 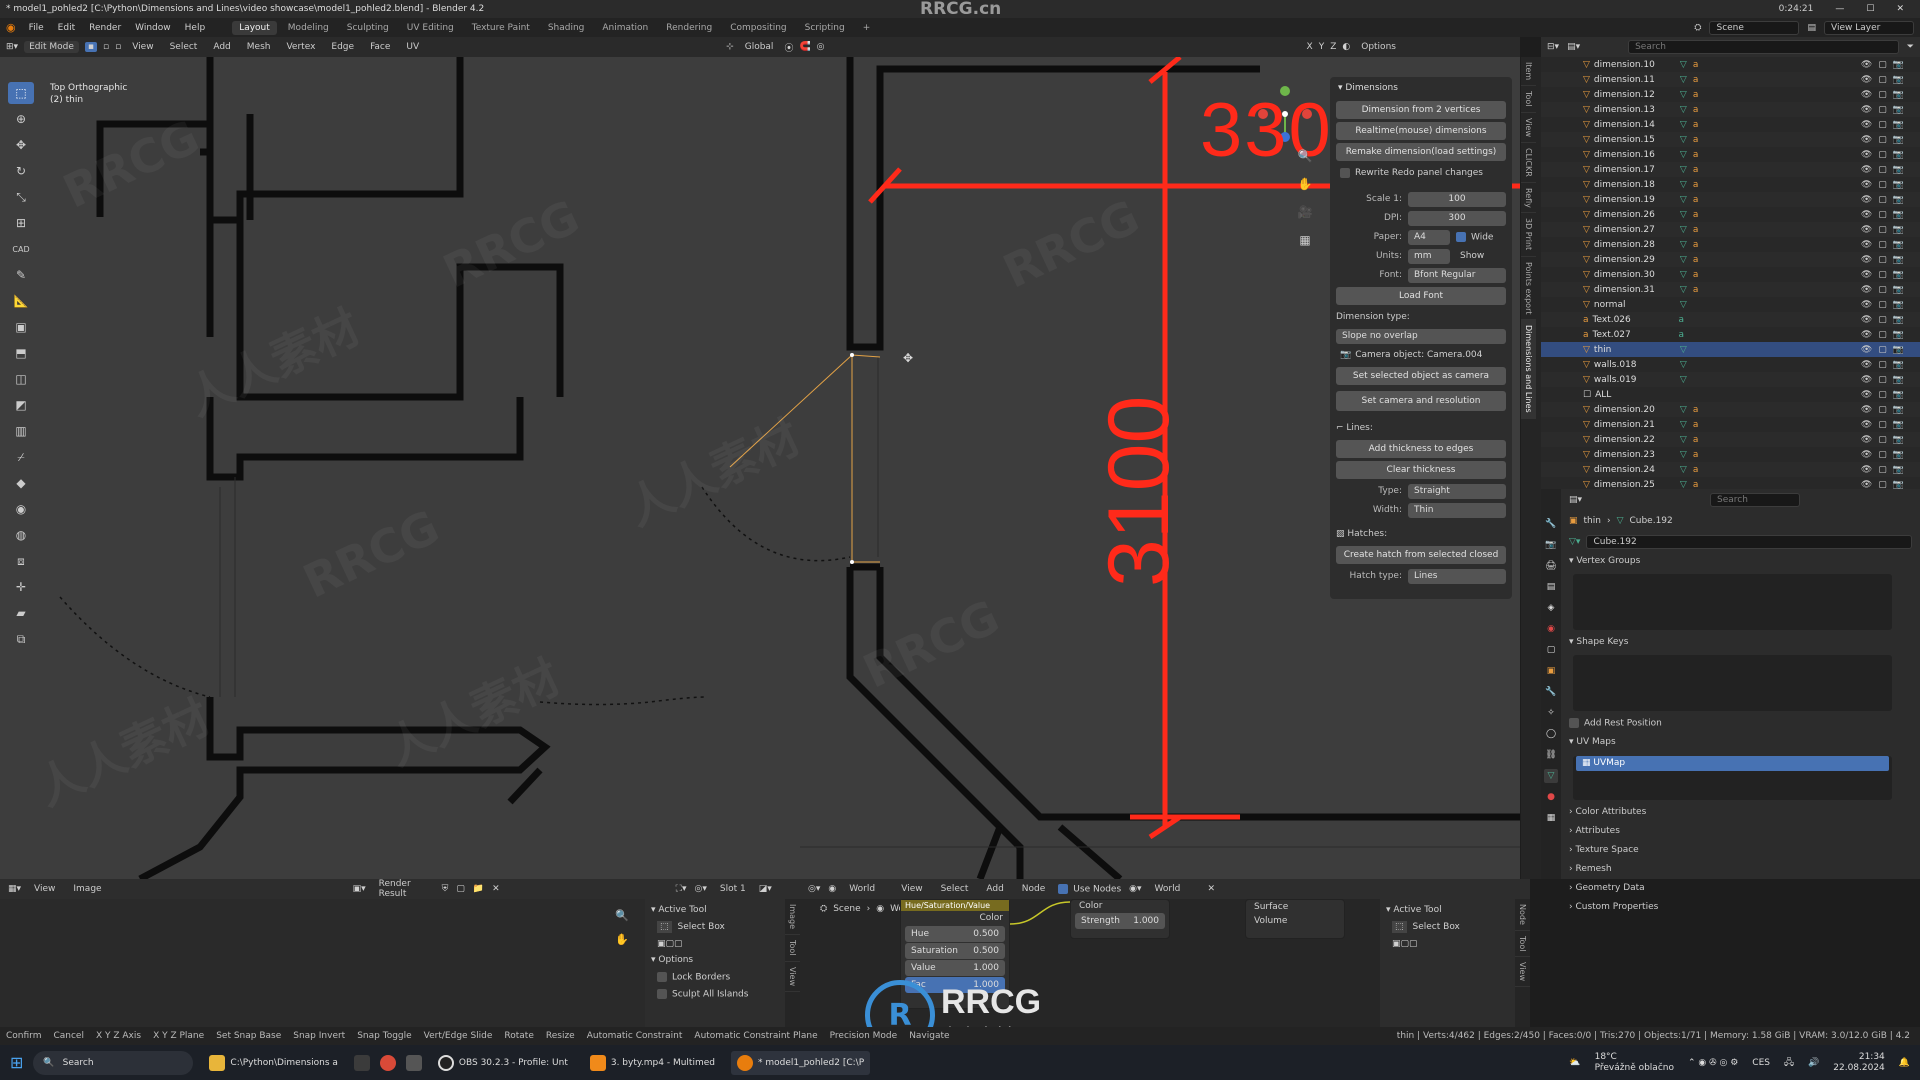 I want to click on language-indicator: CES, so click(x=1761, y=1063).